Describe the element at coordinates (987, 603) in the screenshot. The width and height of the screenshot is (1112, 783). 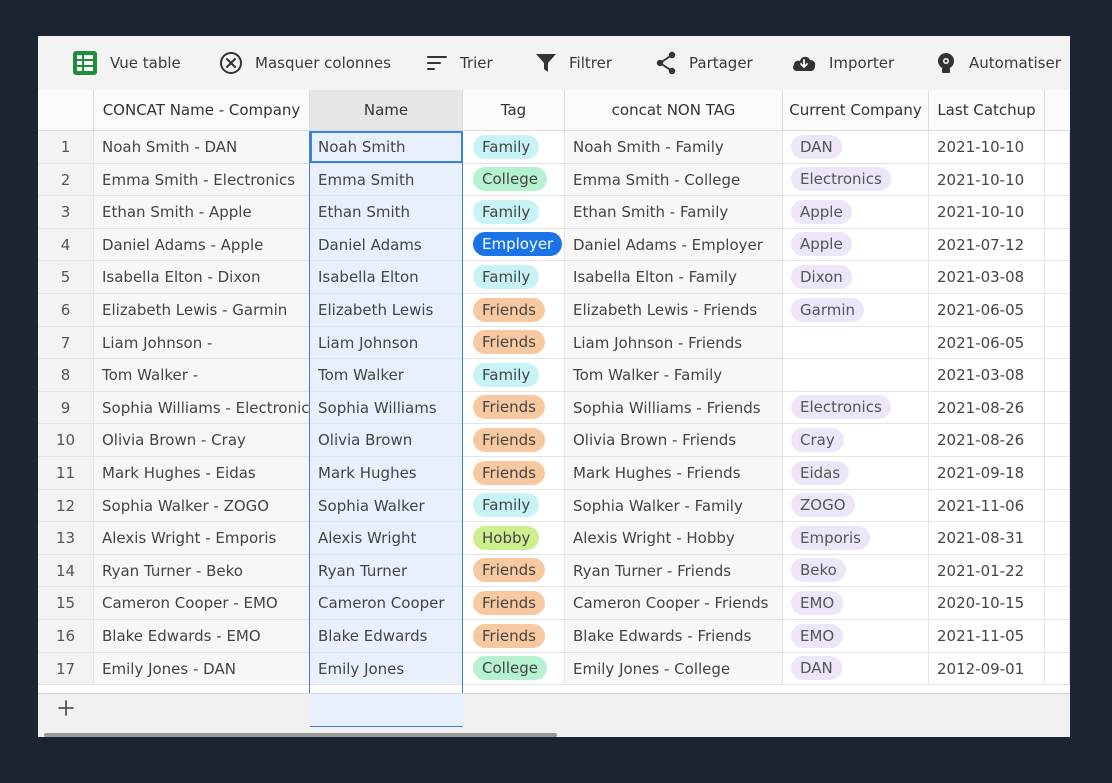
I see `last-catchup-cell: 2020-10-15` at that location.